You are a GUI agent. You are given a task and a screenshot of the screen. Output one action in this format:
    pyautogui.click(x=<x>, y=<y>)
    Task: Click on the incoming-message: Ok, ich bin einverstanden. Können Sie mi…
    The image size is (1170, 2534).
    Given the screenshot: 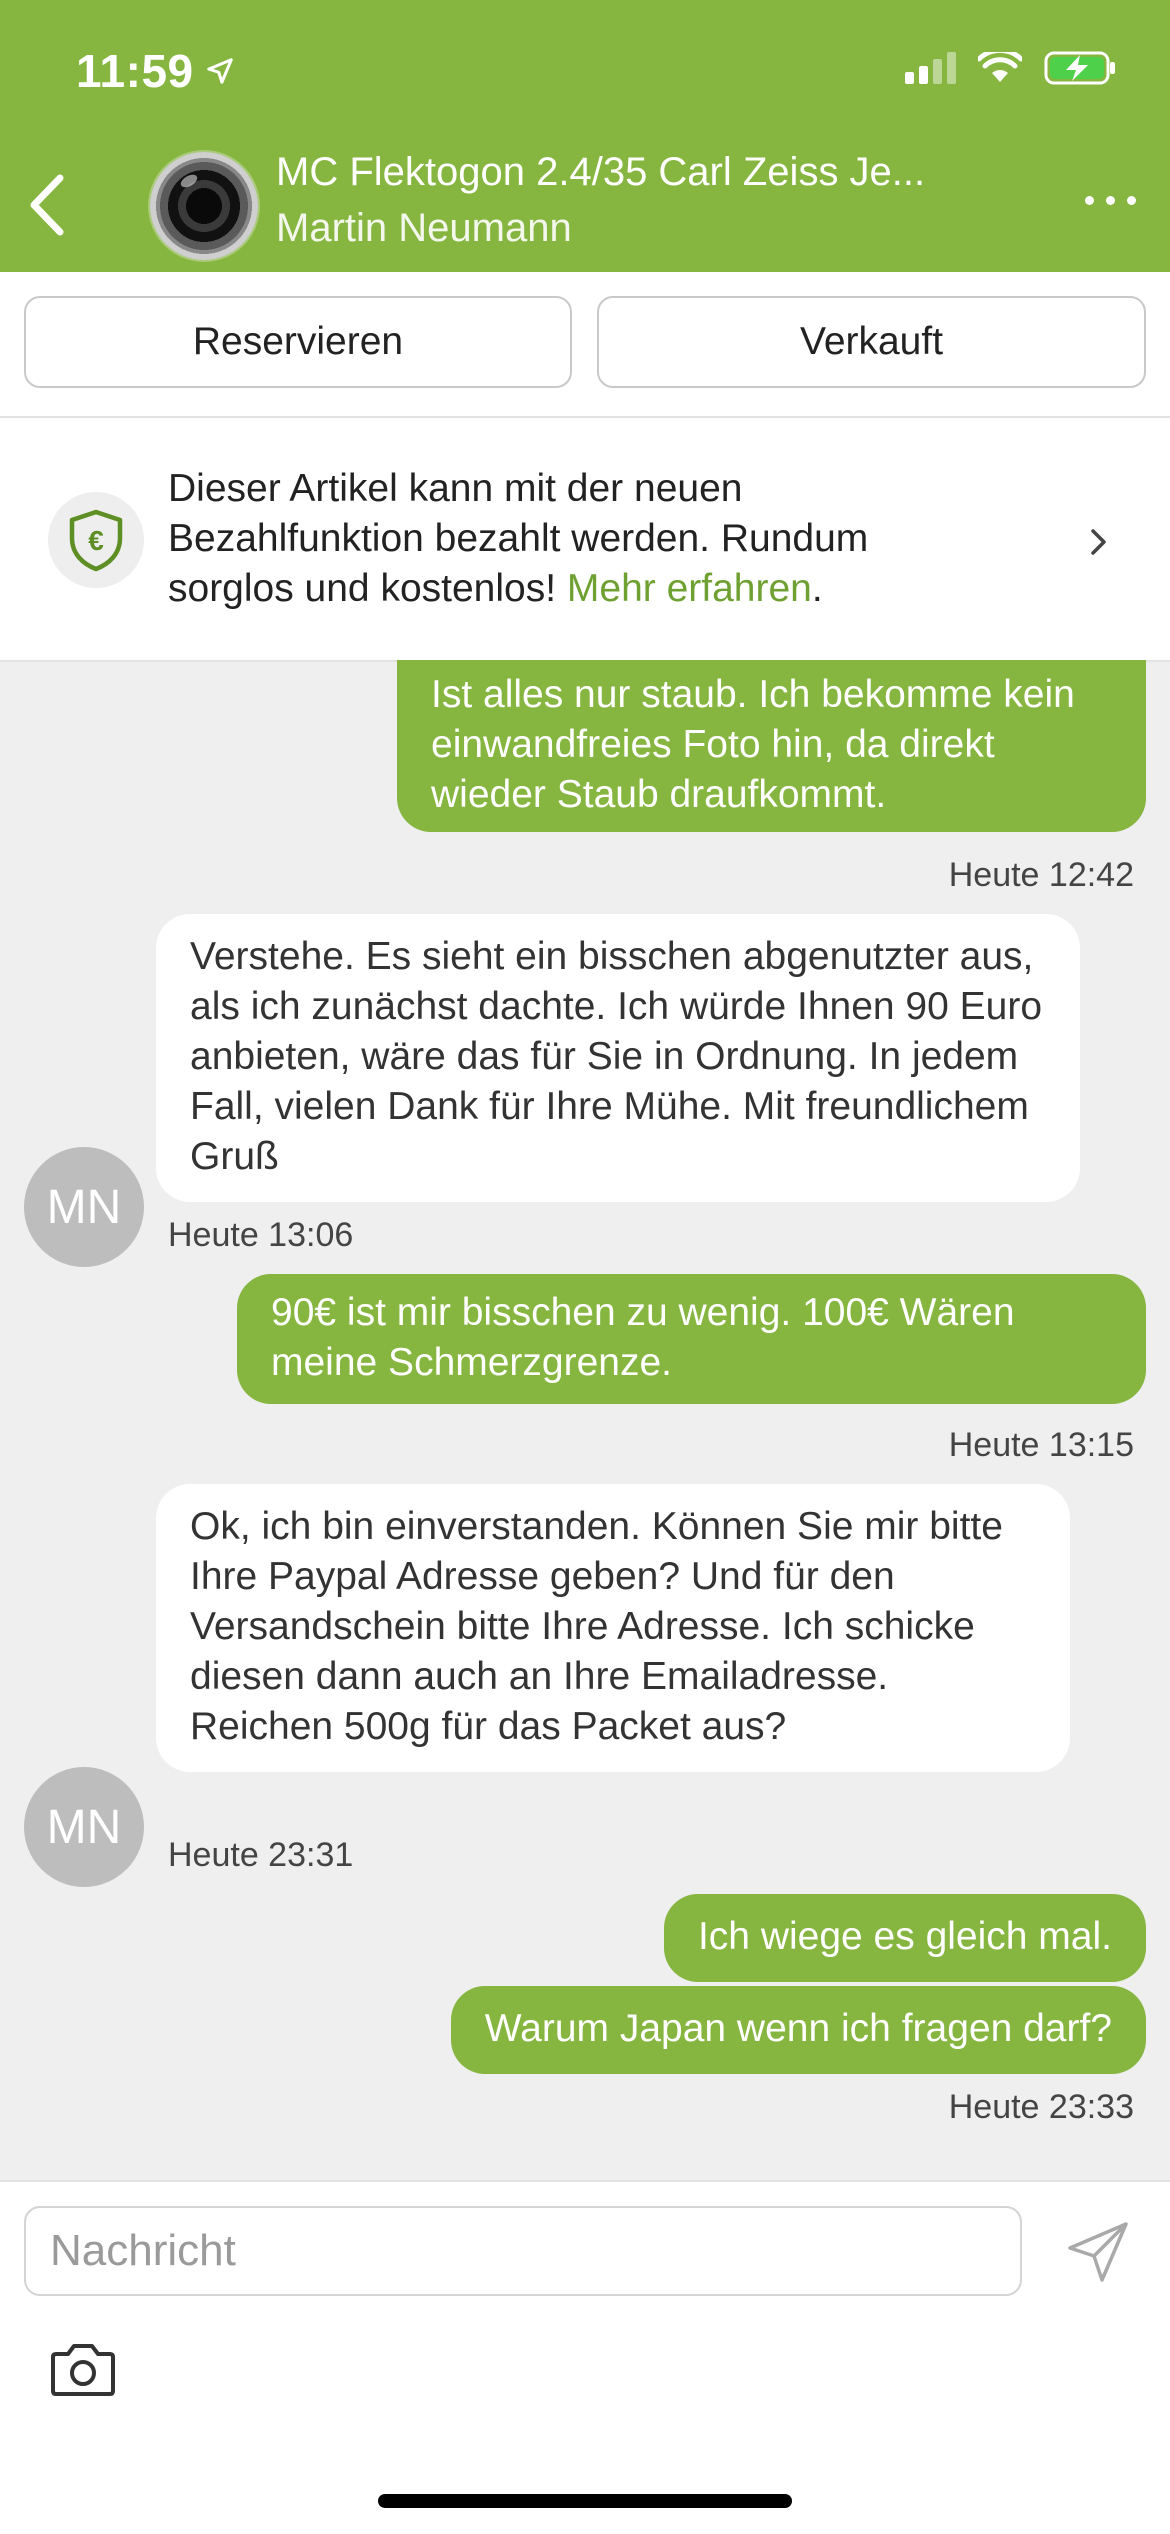 What is the action you would take?
    pyautogui.click(x=613, y=1628)
    